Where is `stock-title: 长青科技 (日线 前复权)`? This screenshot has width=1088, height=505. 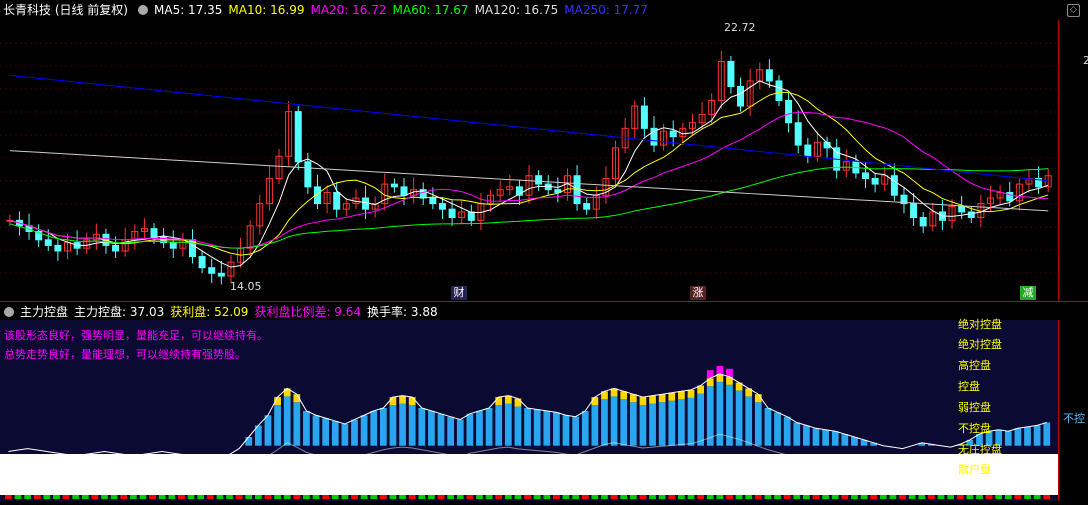
stock-title: 长青科技 (日线 前复权) is located at coordinates (65, 10).